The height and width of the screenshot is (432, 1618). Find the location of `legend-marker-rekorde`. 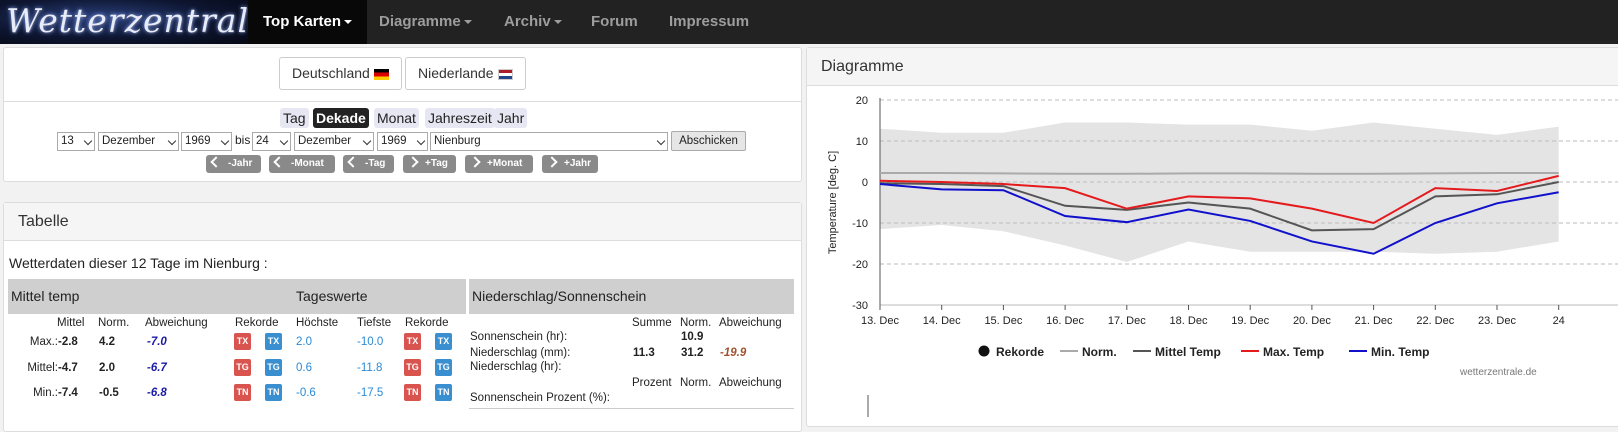

legend-marker-rekorde is located at coordinates (984, 351).